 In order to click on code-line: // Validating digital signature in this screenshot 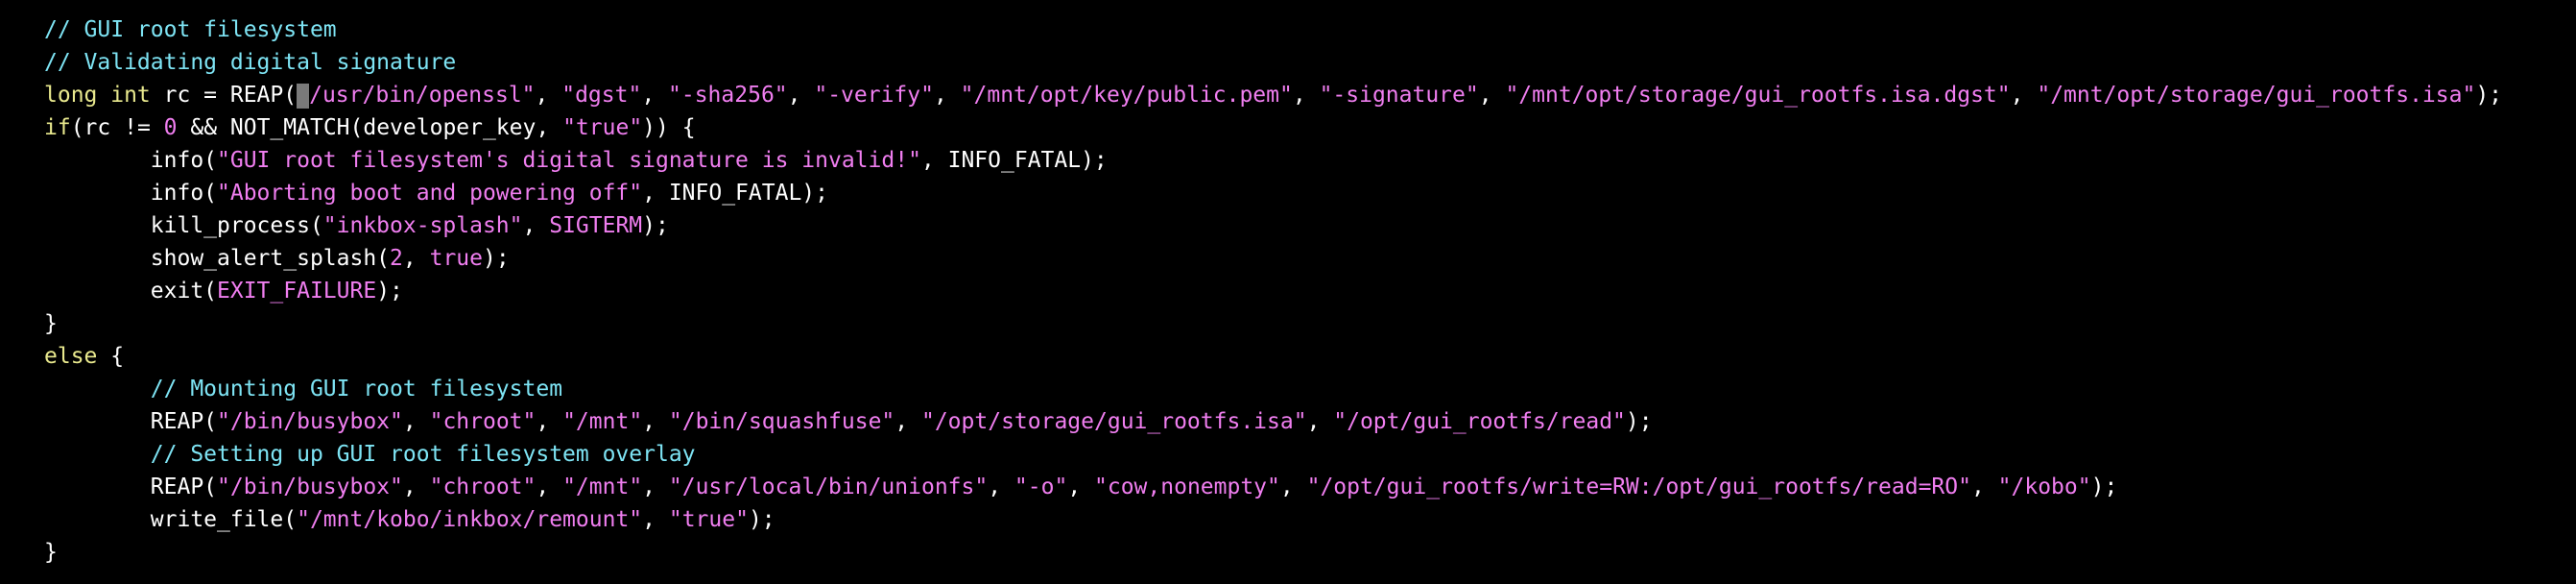, I will do `click(1310, 62)`.